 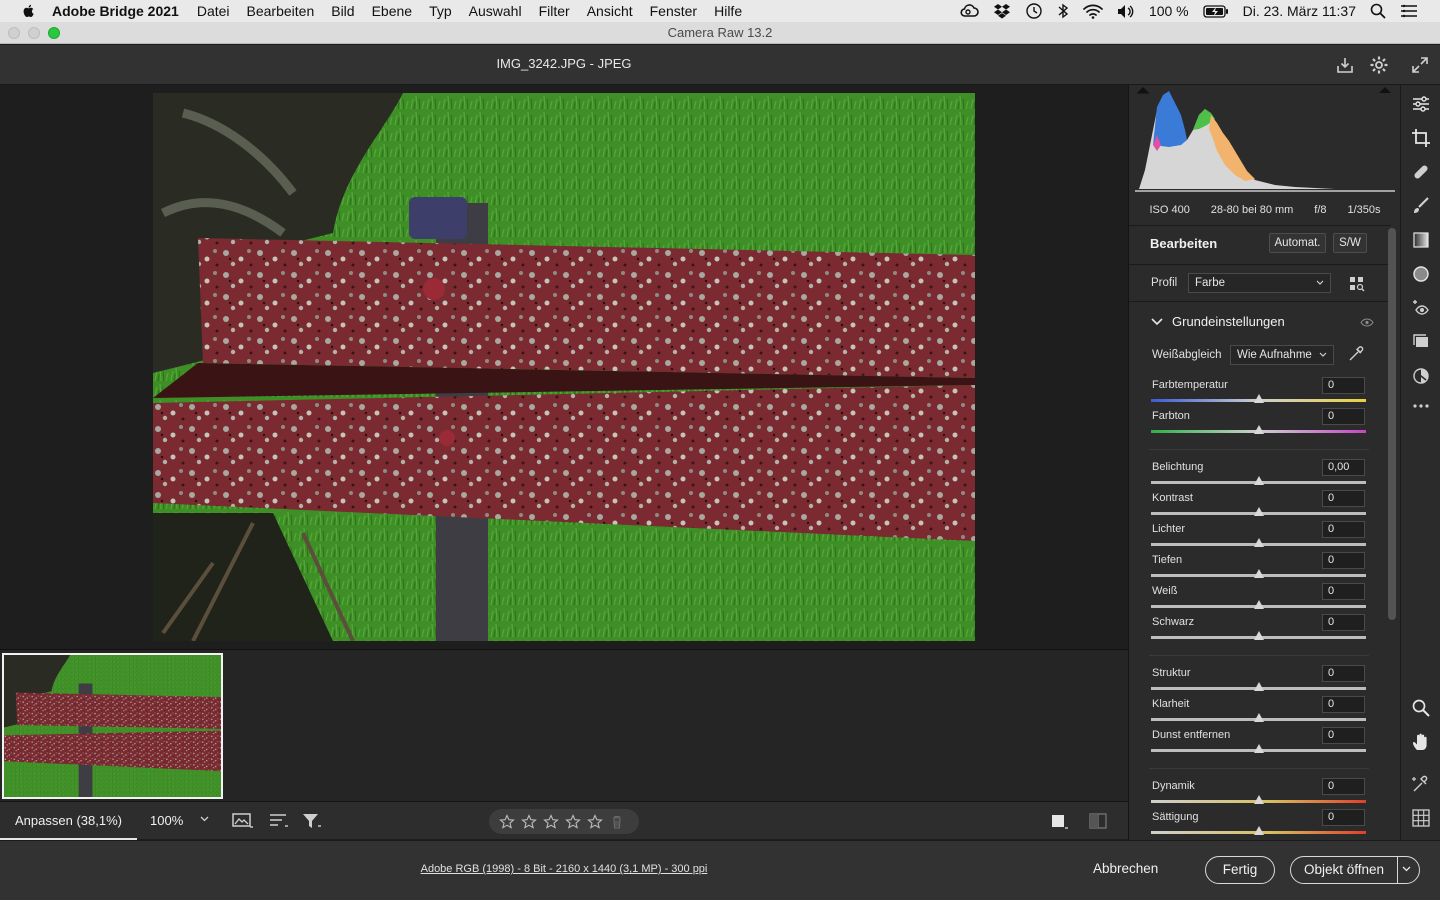 What do you see at coordinates (617, 822) in the screenshot?
I see `trash-icon` at bounding box center [617, 822].